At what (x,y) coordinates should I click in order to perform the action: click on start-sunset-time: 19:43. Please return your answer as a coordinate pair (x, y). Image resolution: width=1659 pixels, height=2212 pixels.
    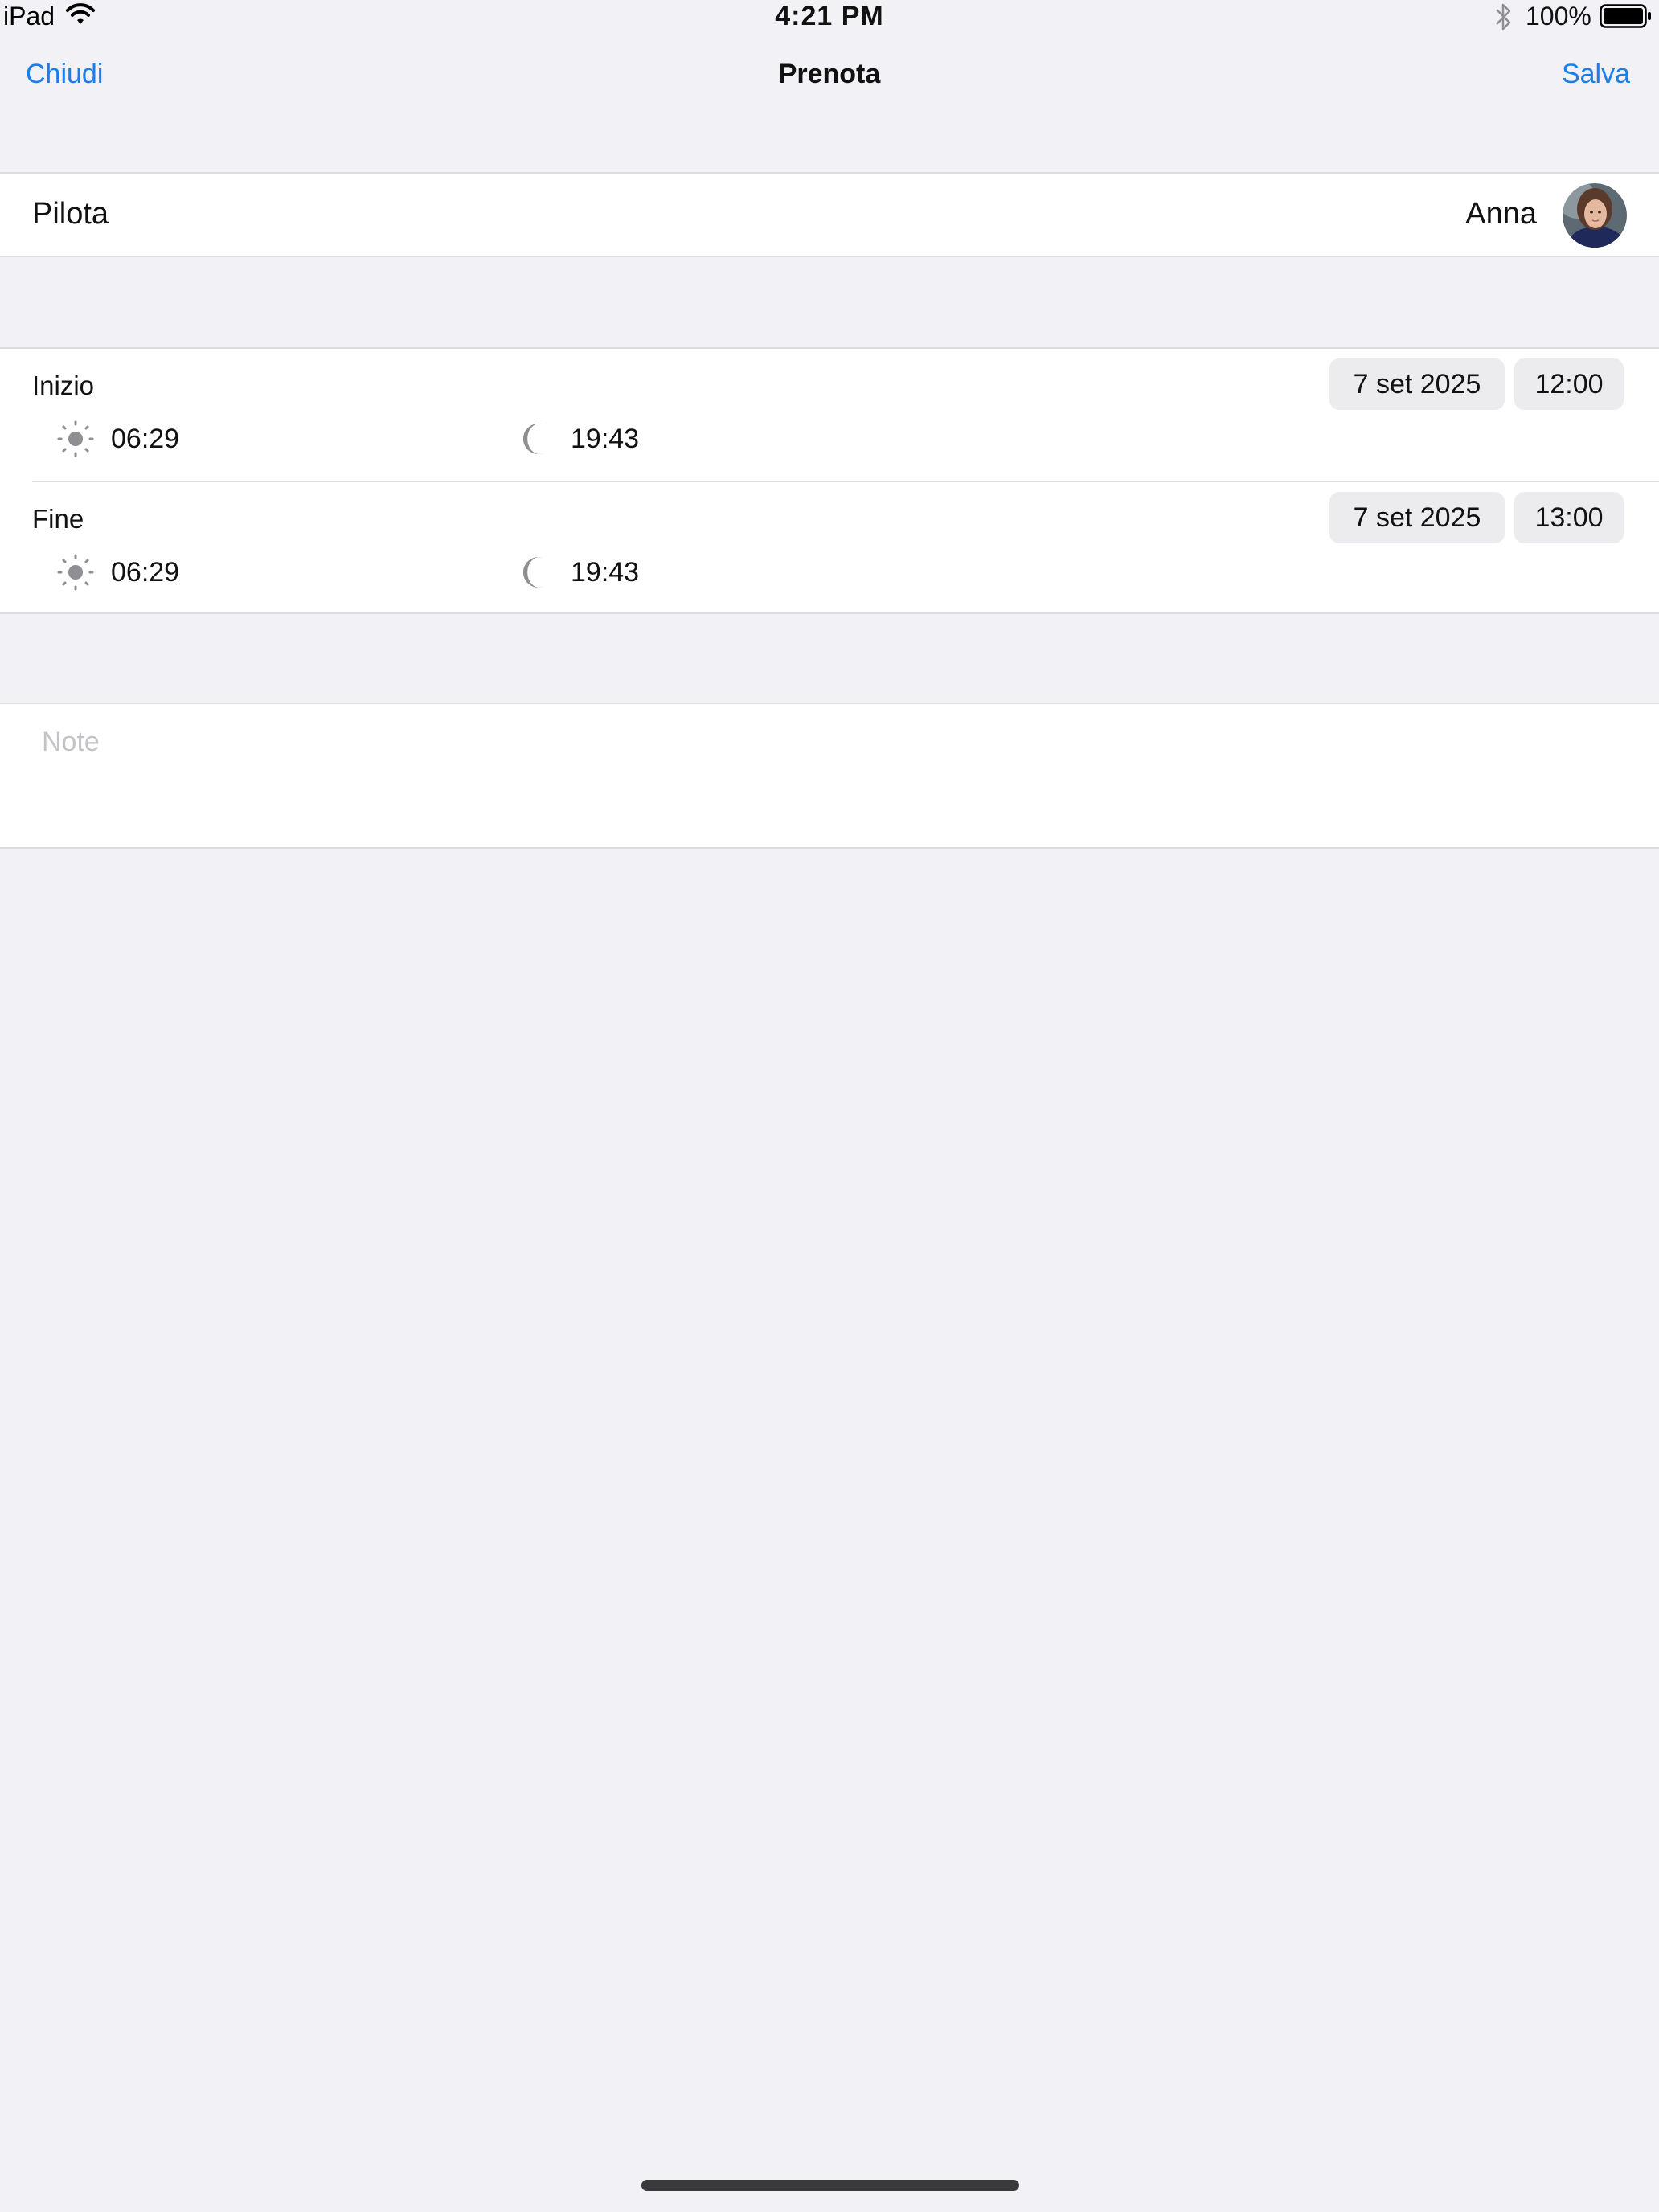
    Looking at the image, I should click on (605, 439).